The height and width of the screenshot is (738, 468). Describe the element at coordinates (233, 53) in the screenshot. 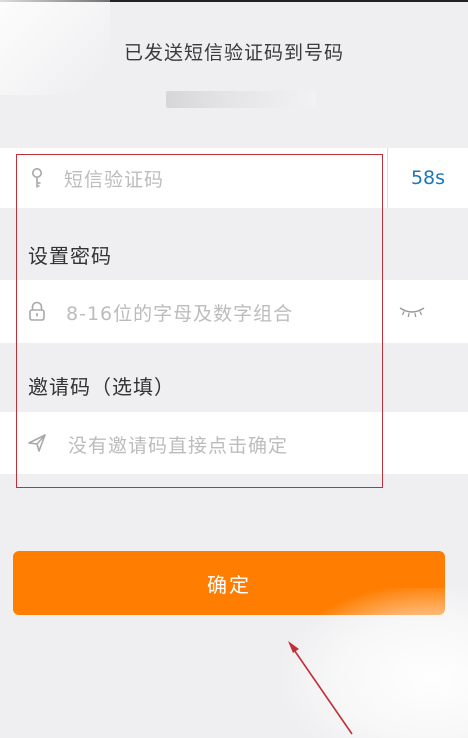

I see `page-title: 已发送短信验证码到号码` at that location.